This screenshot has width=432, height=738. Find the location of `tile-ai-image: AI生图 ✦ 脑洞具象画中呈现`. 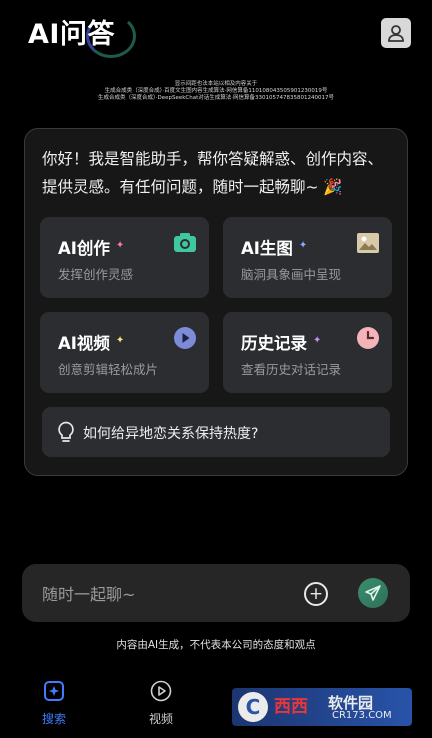

tile-ai-image: AI生图 ✦ 脑洞具象画中呈现 is located at coordinates (307, 257).